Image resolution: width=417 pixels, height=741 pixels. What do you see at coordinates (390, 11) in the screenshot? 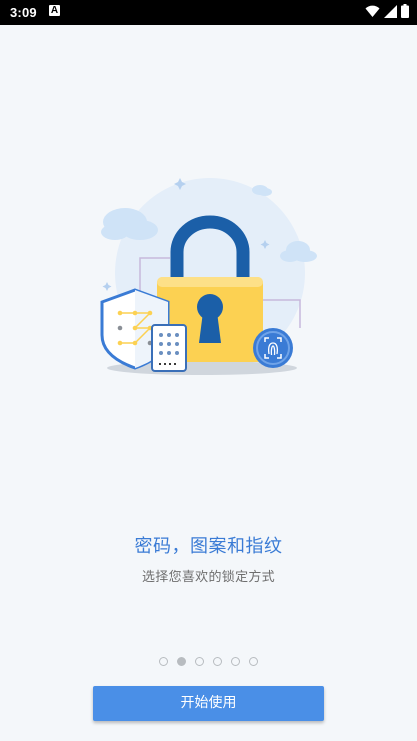
I see `signal-icon` at bounding box center [390, 11].